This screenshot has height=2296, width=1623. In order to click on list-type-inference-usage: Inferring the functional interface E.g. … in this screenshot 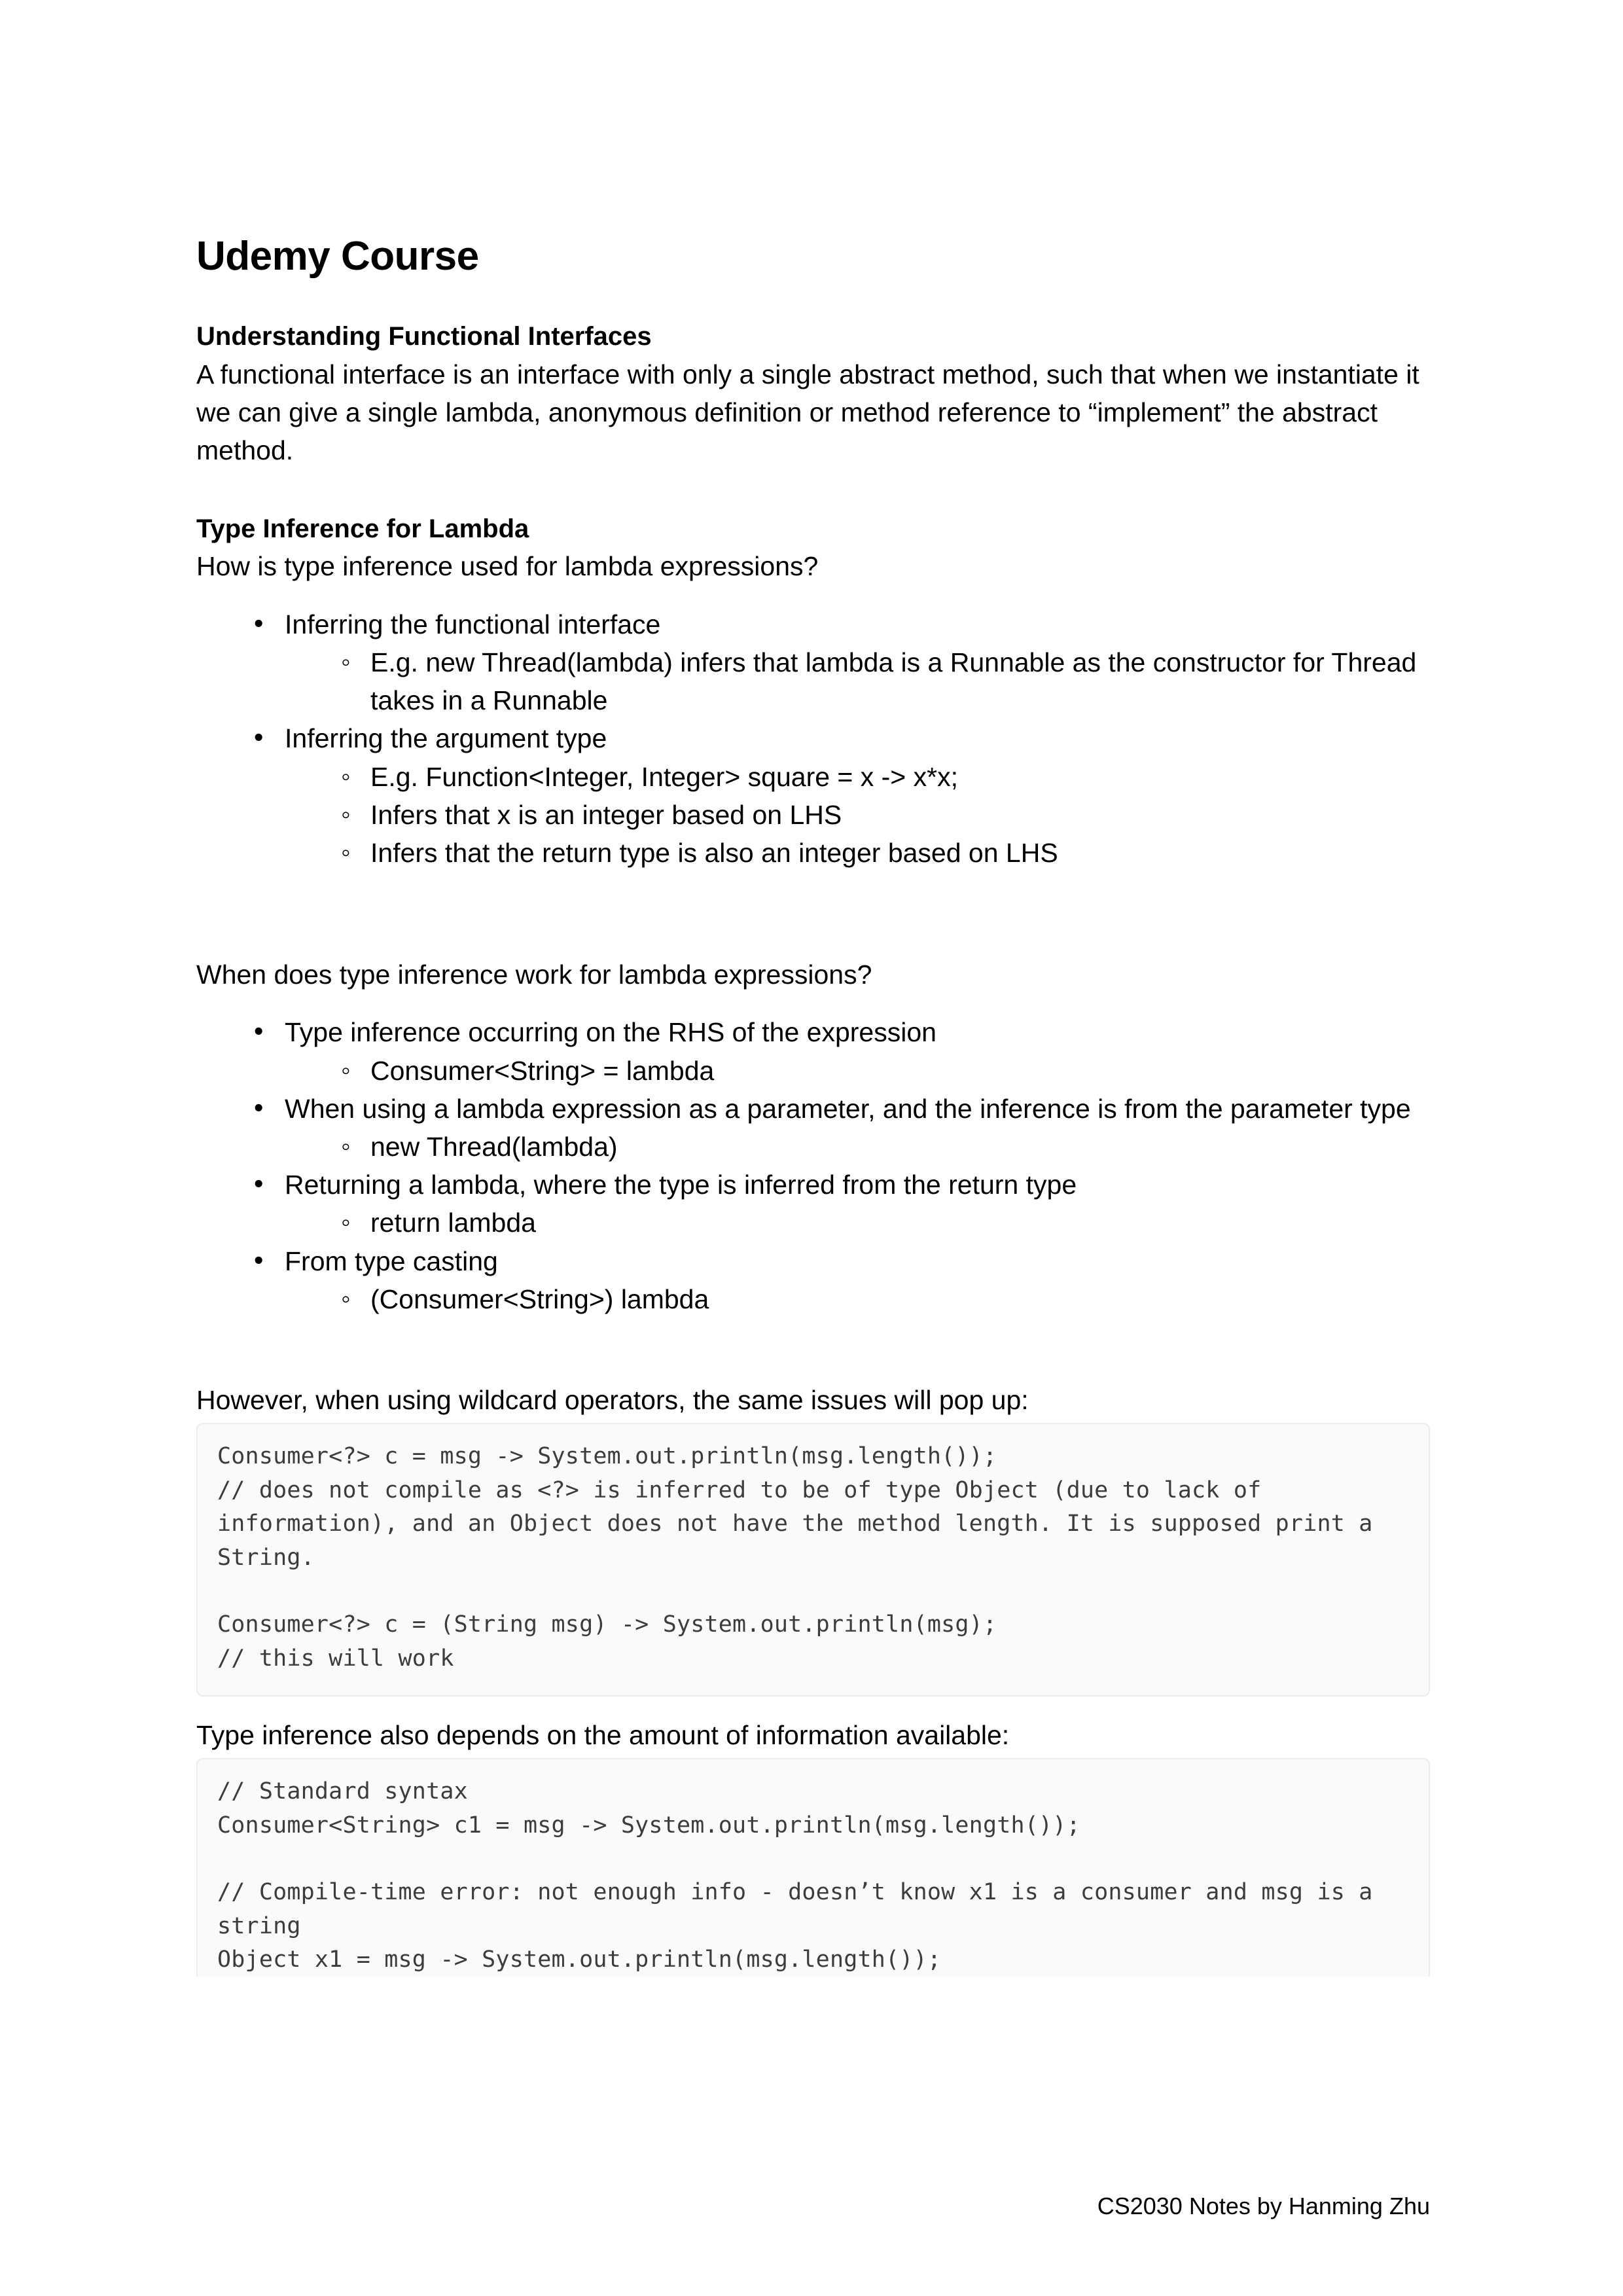, I will do `click(813, 738)`.